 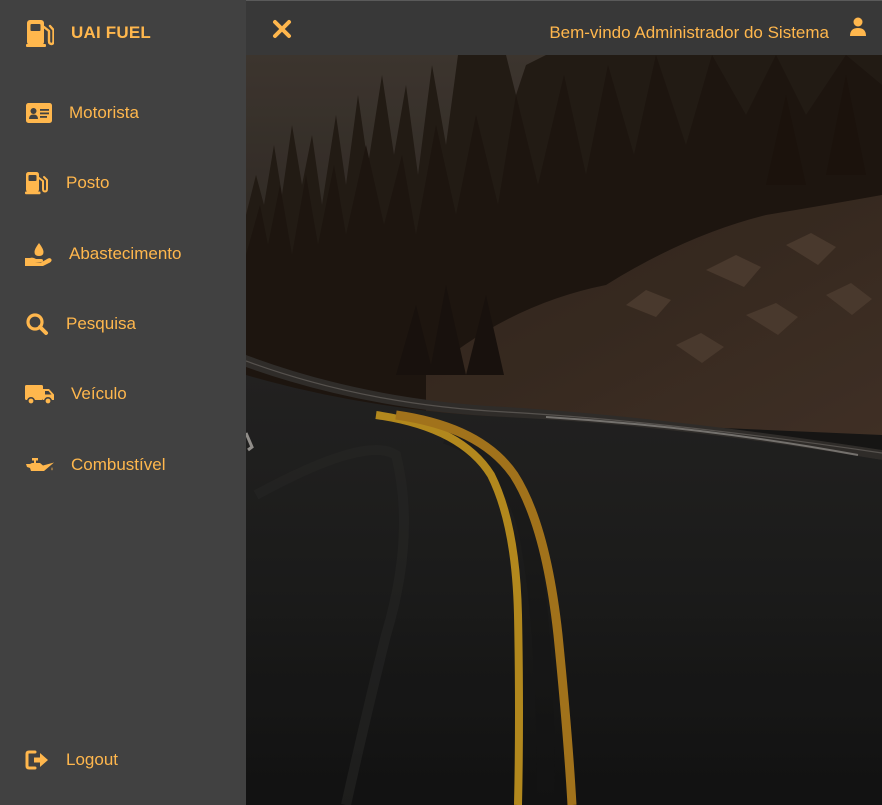 I want to click on top-bar: Bem-vindo Administrador do Sistema, so click(x=564, y=27).